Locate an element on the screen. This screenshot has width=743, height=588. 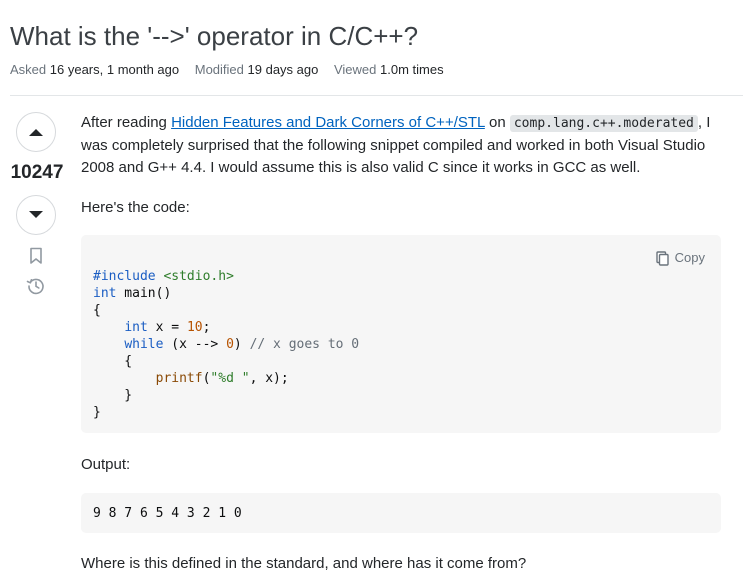
copy-button: Copy is located at coordinates (680, 258).